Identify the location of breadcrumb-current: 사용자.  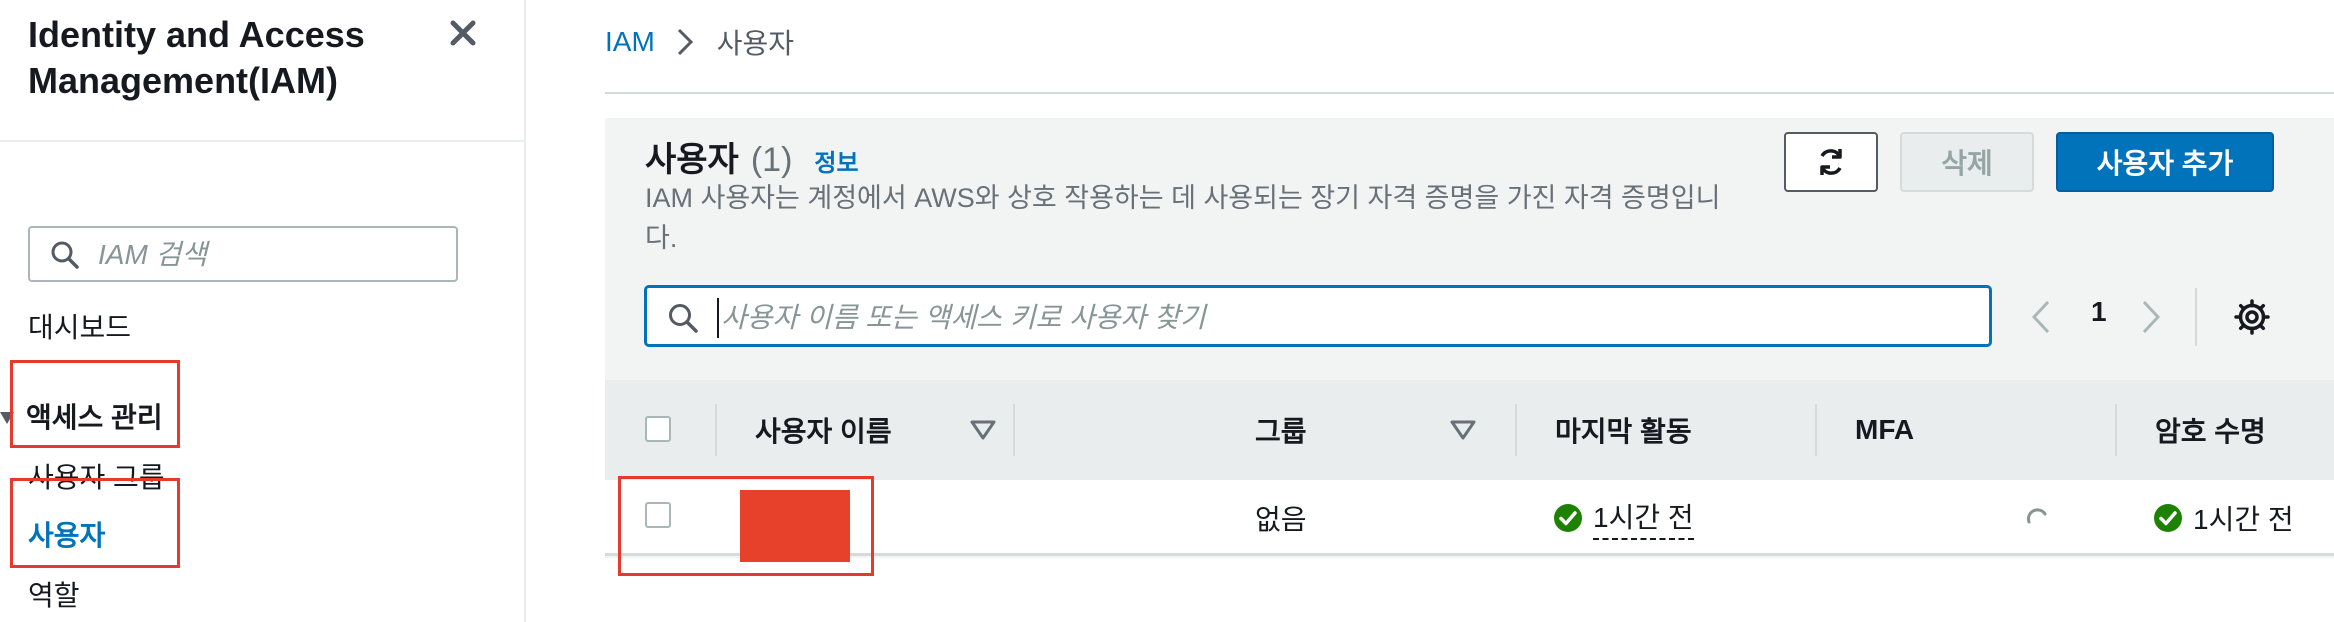
(755, 43).